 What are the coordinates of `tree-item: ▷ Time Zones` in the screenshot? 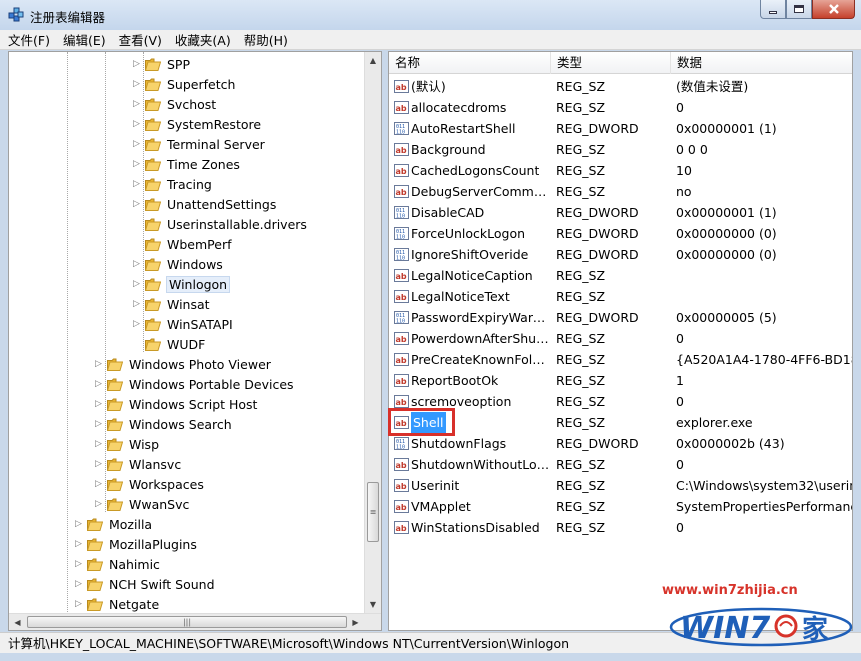 It's located at (186, 164).